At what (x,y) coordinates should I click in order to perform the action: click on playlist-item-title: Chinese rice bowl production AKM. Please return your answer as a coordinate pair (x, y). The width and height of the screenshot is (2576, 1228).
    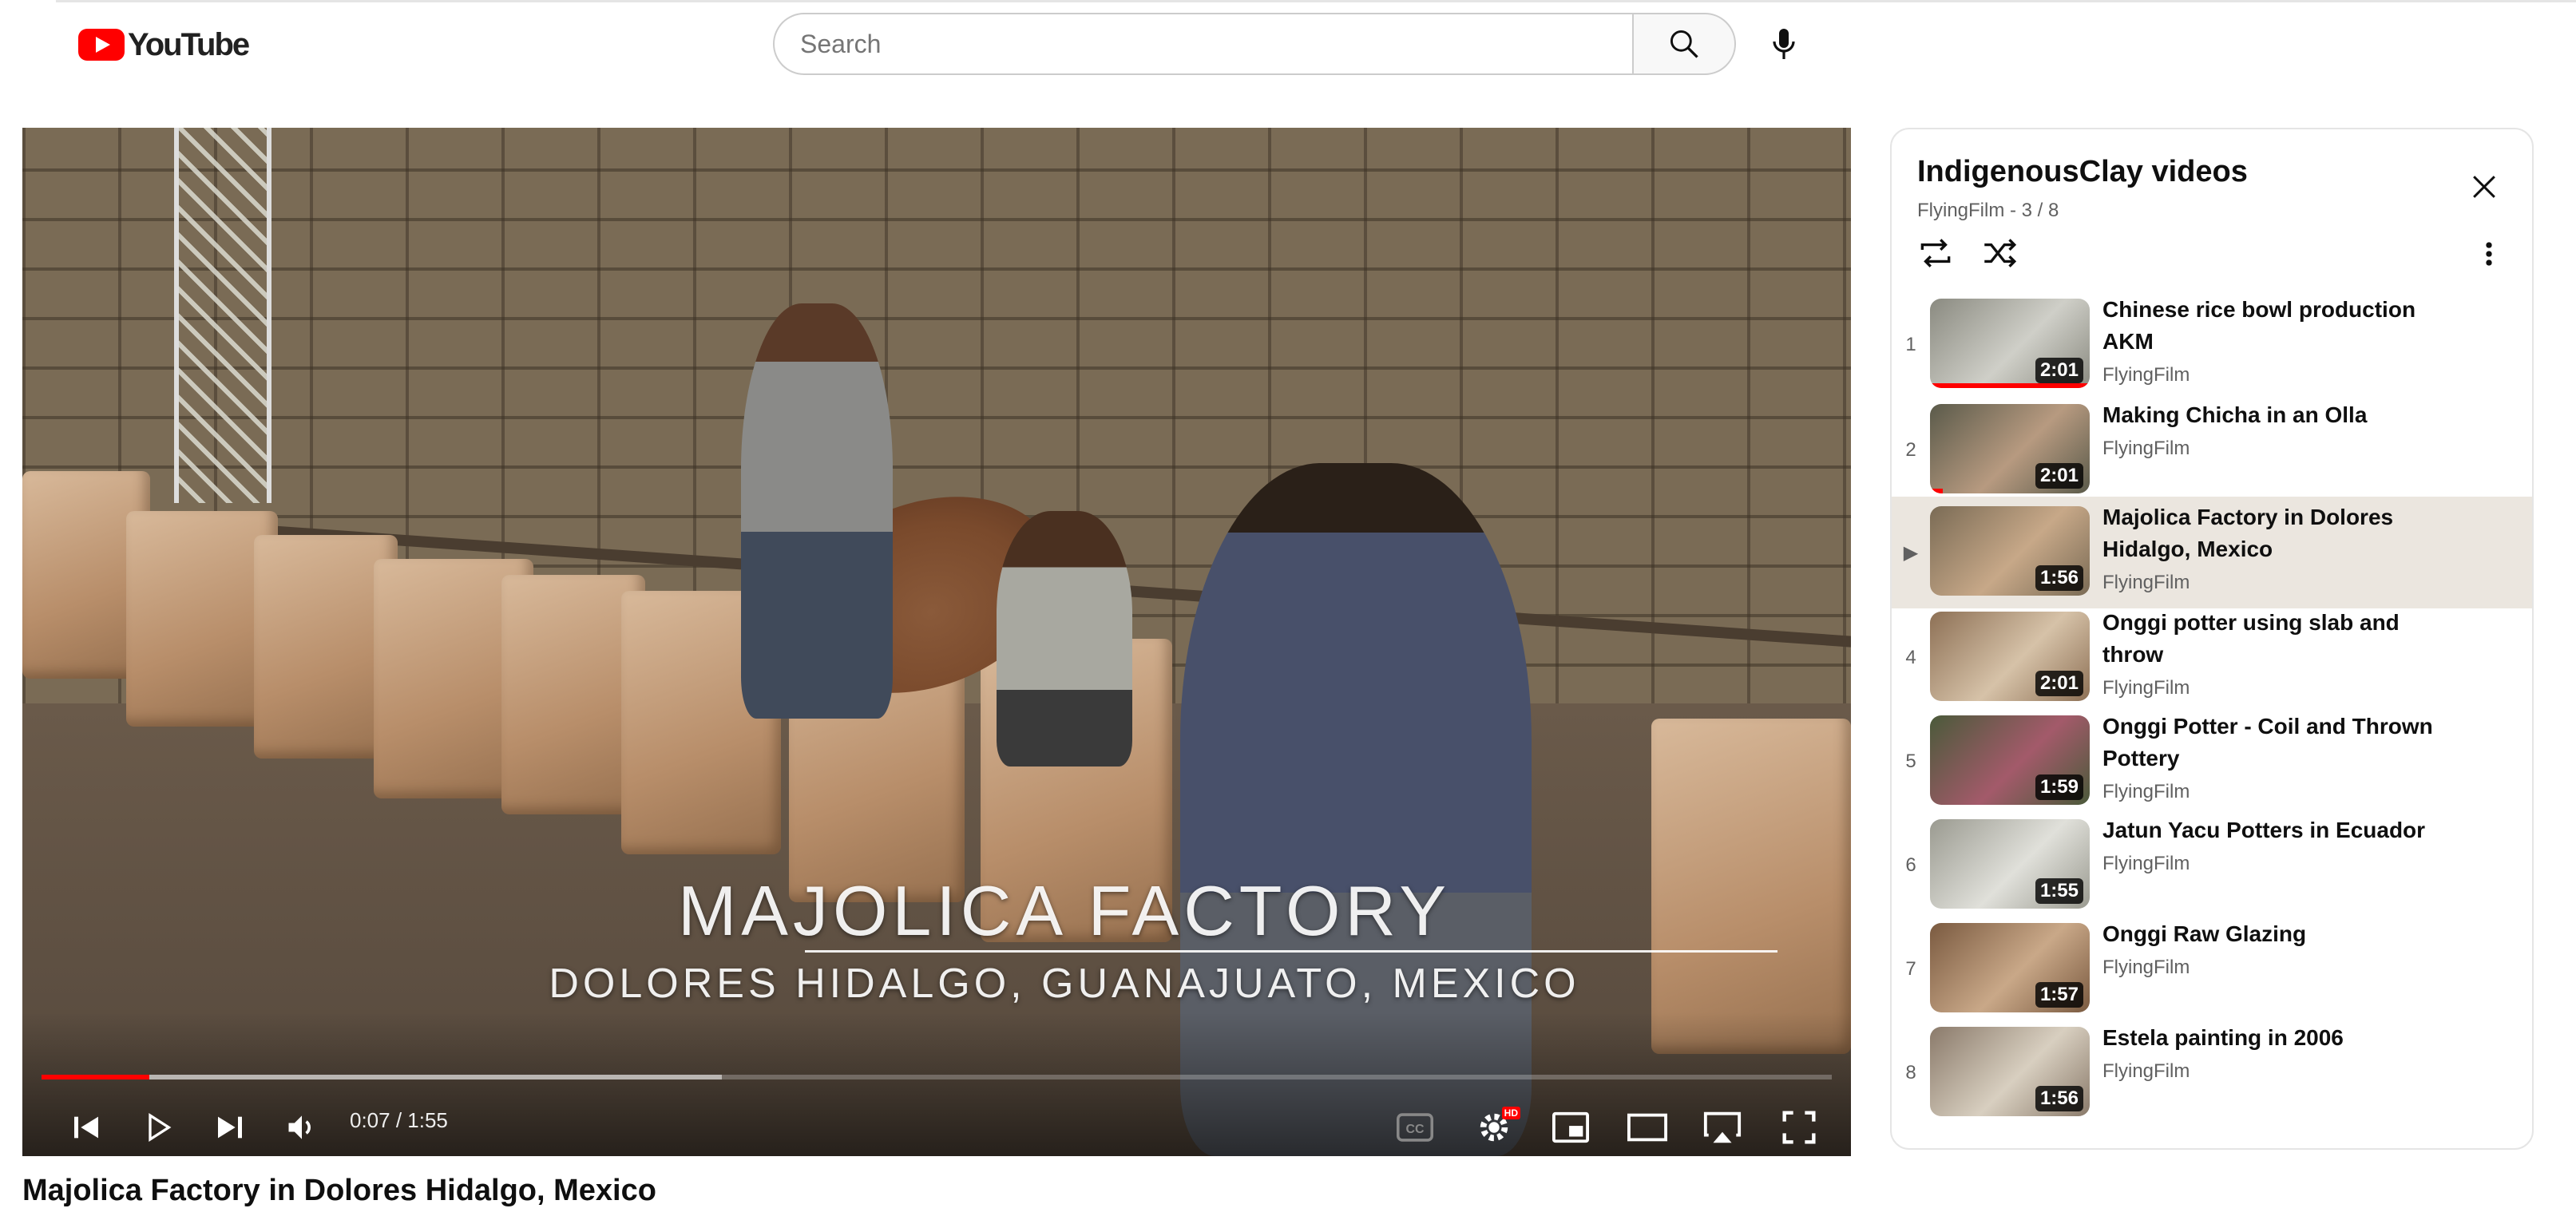
    Looking at the image, I should click on (2278, 326).